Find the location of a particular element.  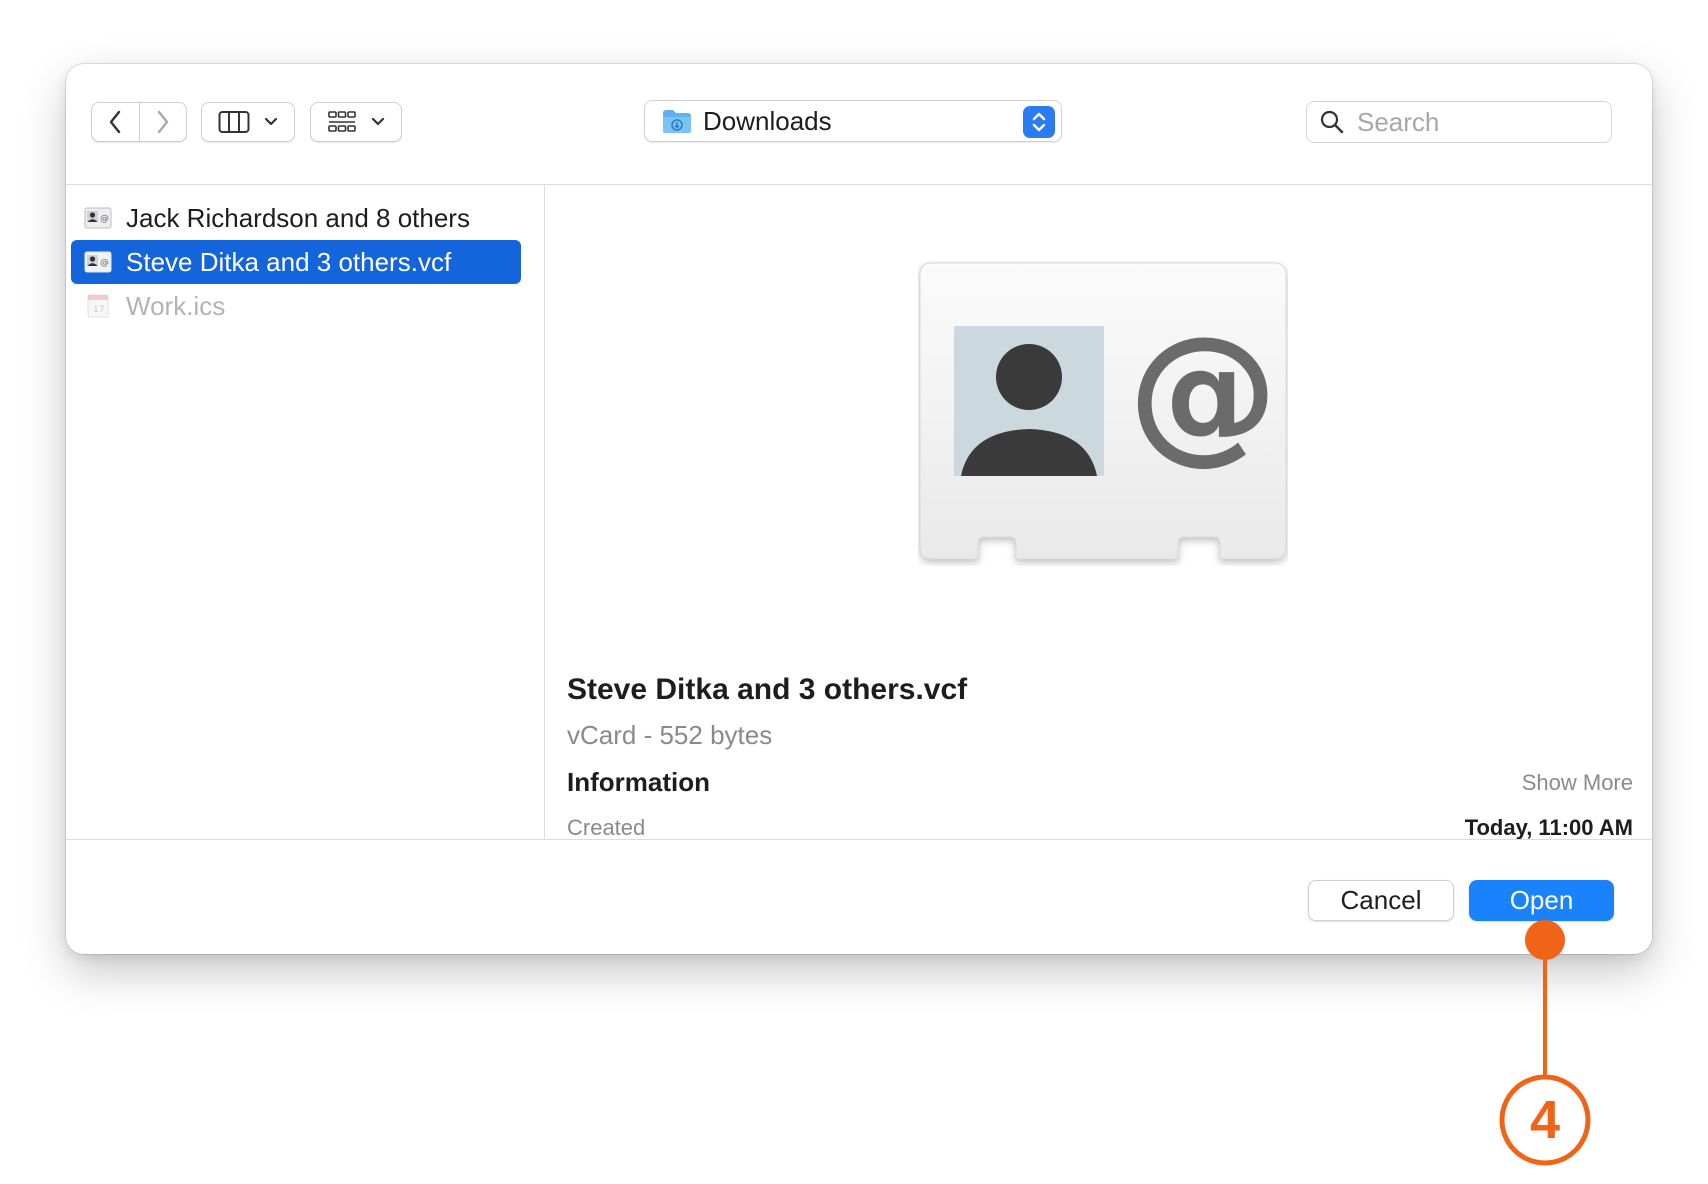

forward-button is located at coordinates (162, 122).